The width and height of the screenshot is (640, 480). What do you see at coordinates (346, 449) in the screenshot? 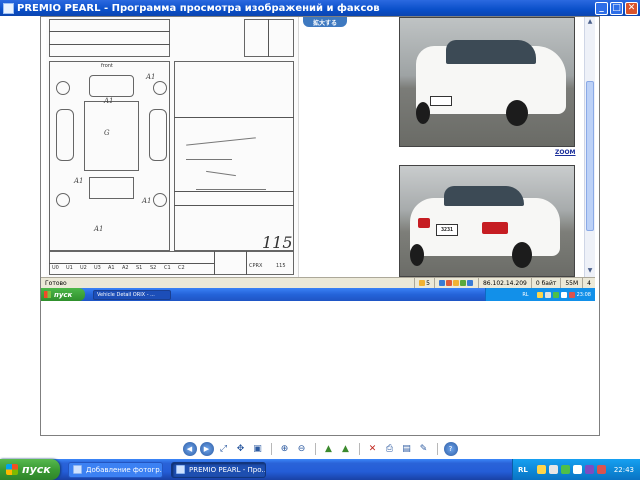
I see `rotate-counterclockwise-icon: ▲` at bounding box center [346, 449].